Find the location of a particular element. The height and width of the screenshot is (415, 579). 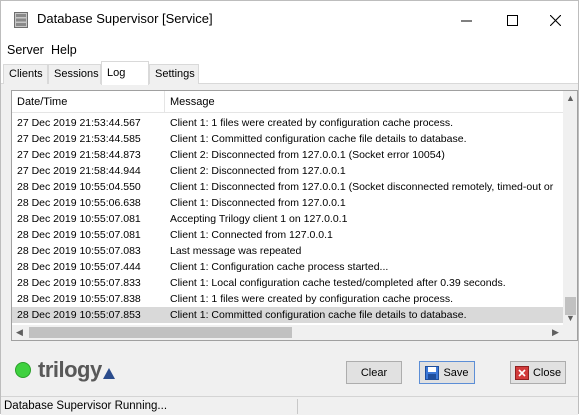

tab-clients: Clients is located at coordinates (25, 74).